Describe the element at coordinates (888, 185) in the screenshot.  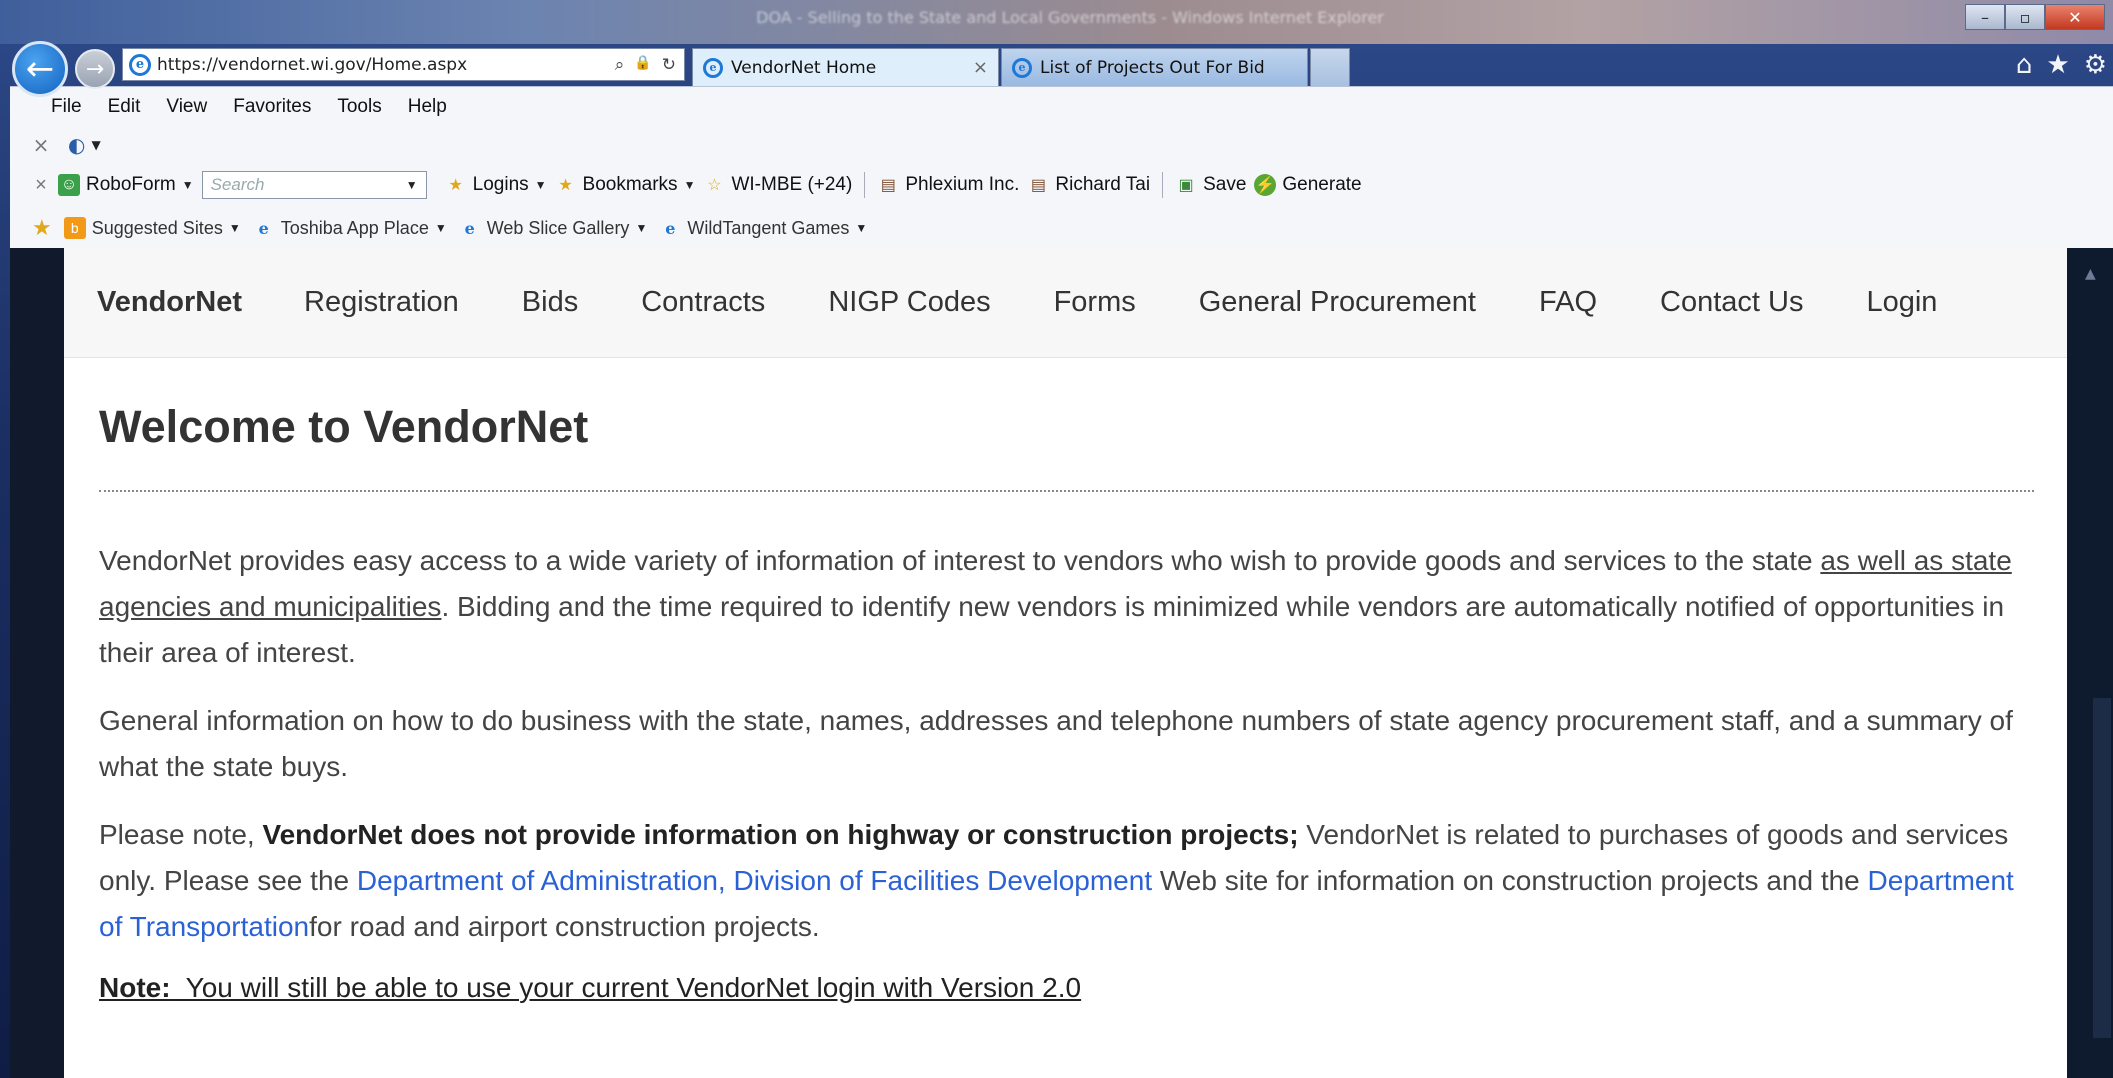
I see `identity-card-icon: ▤` at that location.